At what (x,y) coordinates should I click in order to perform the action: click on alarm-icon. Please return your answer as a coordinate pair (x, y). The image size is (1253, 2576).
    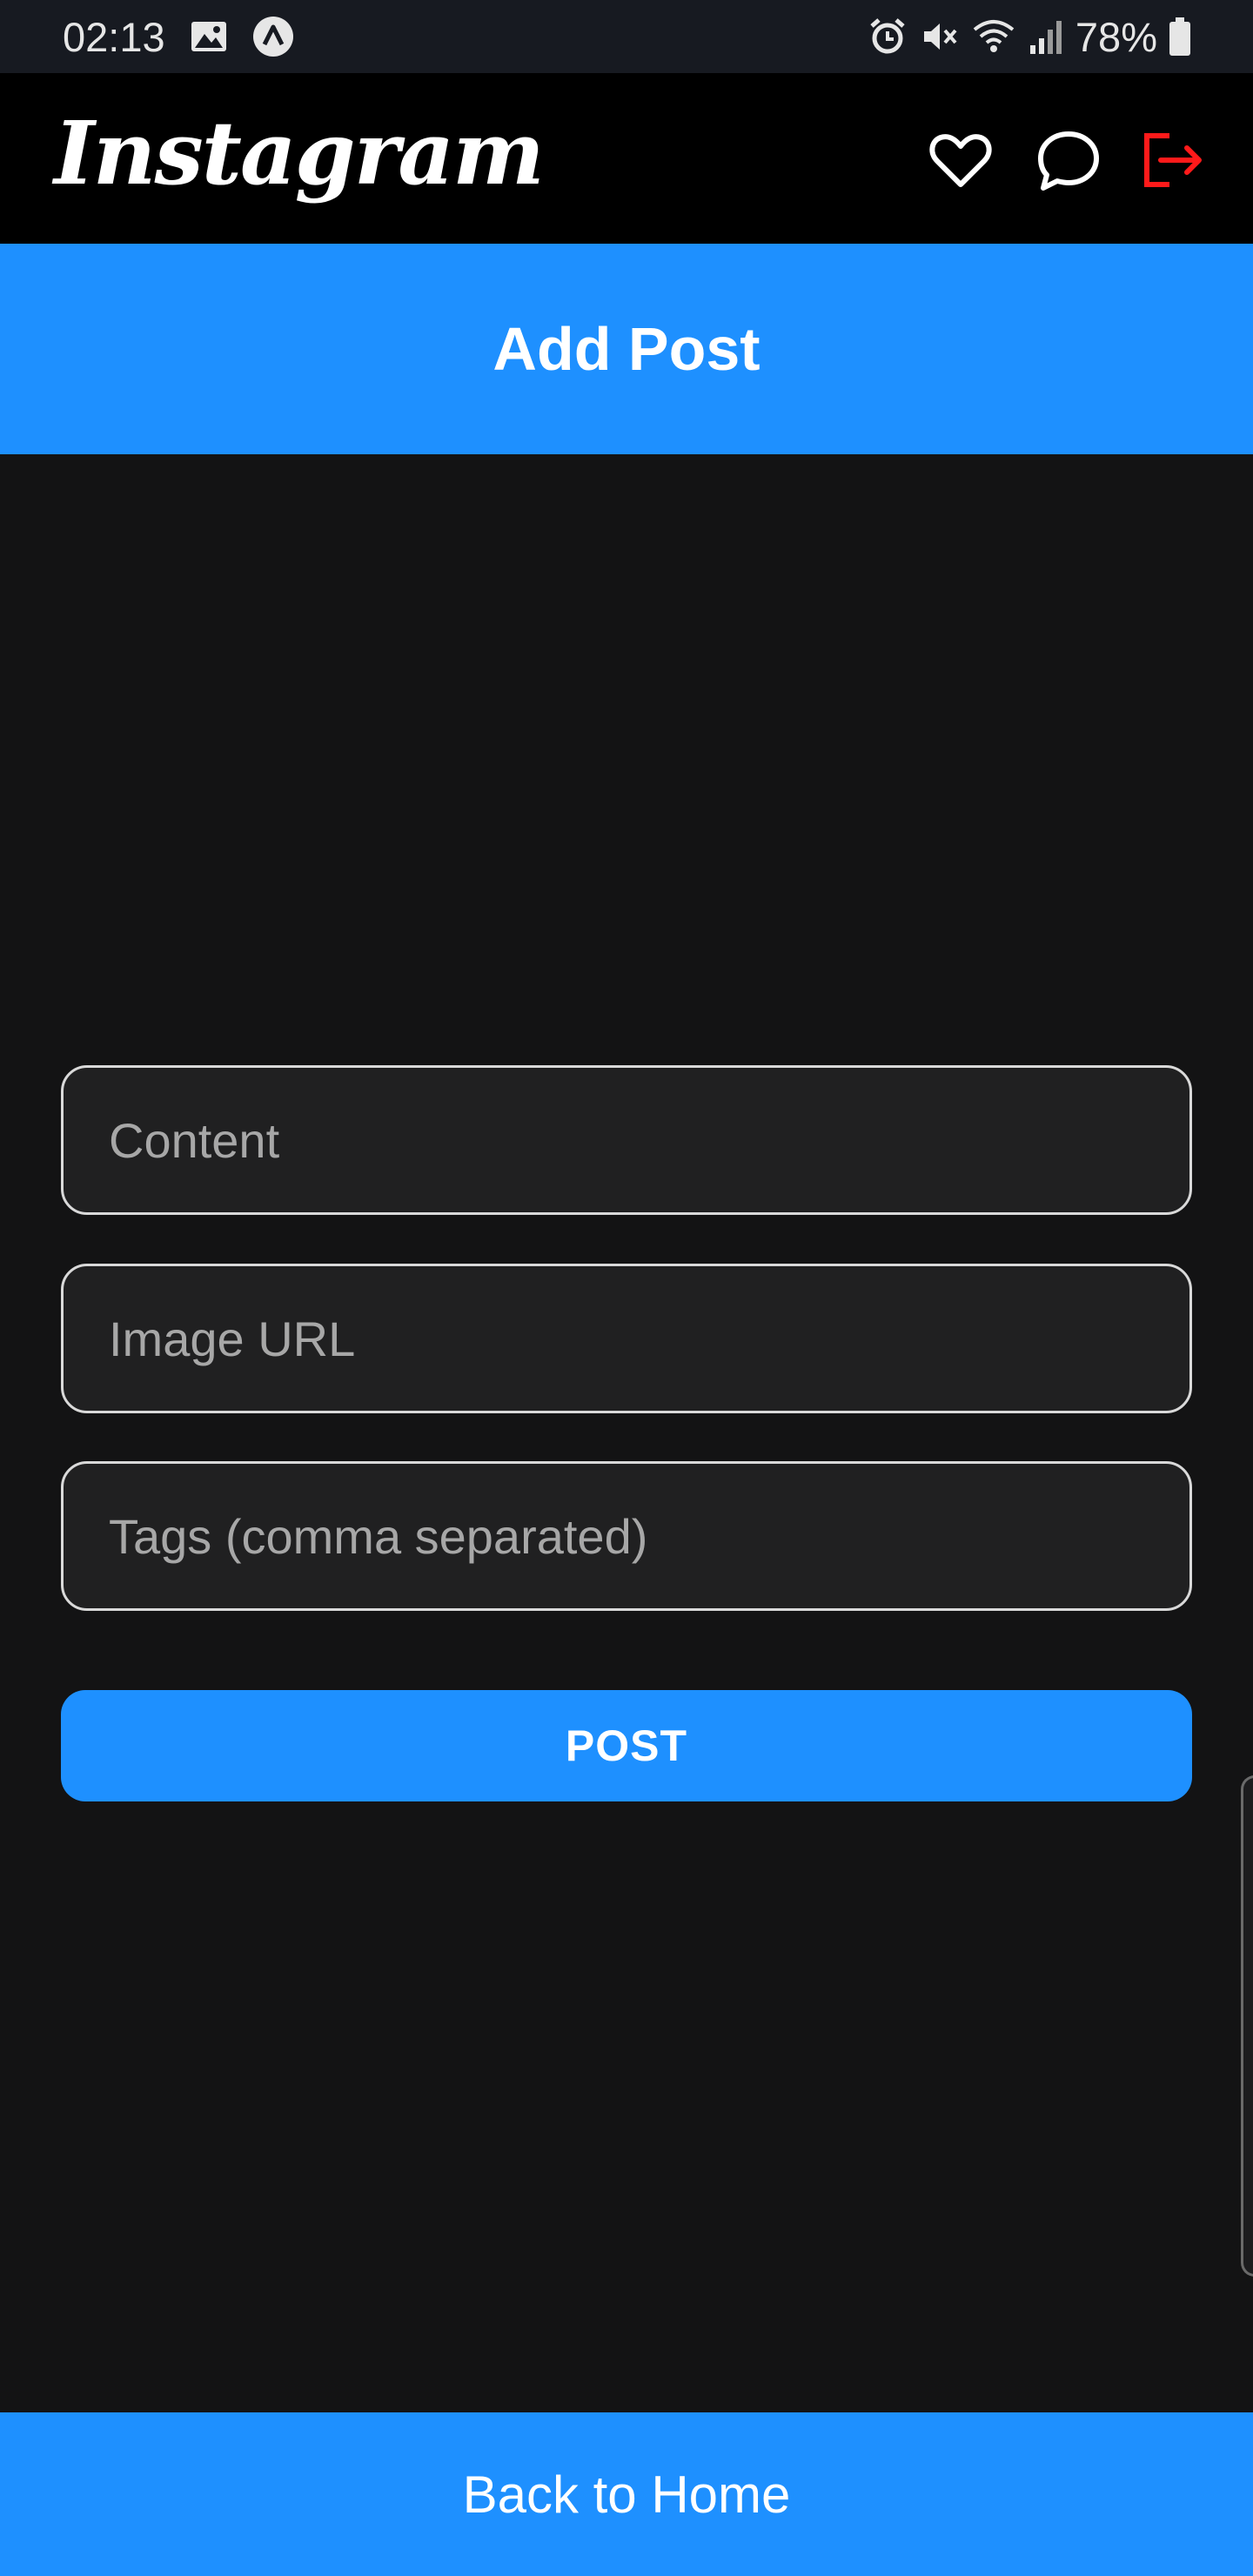
    Looking at the image, I should click on (887, 37).